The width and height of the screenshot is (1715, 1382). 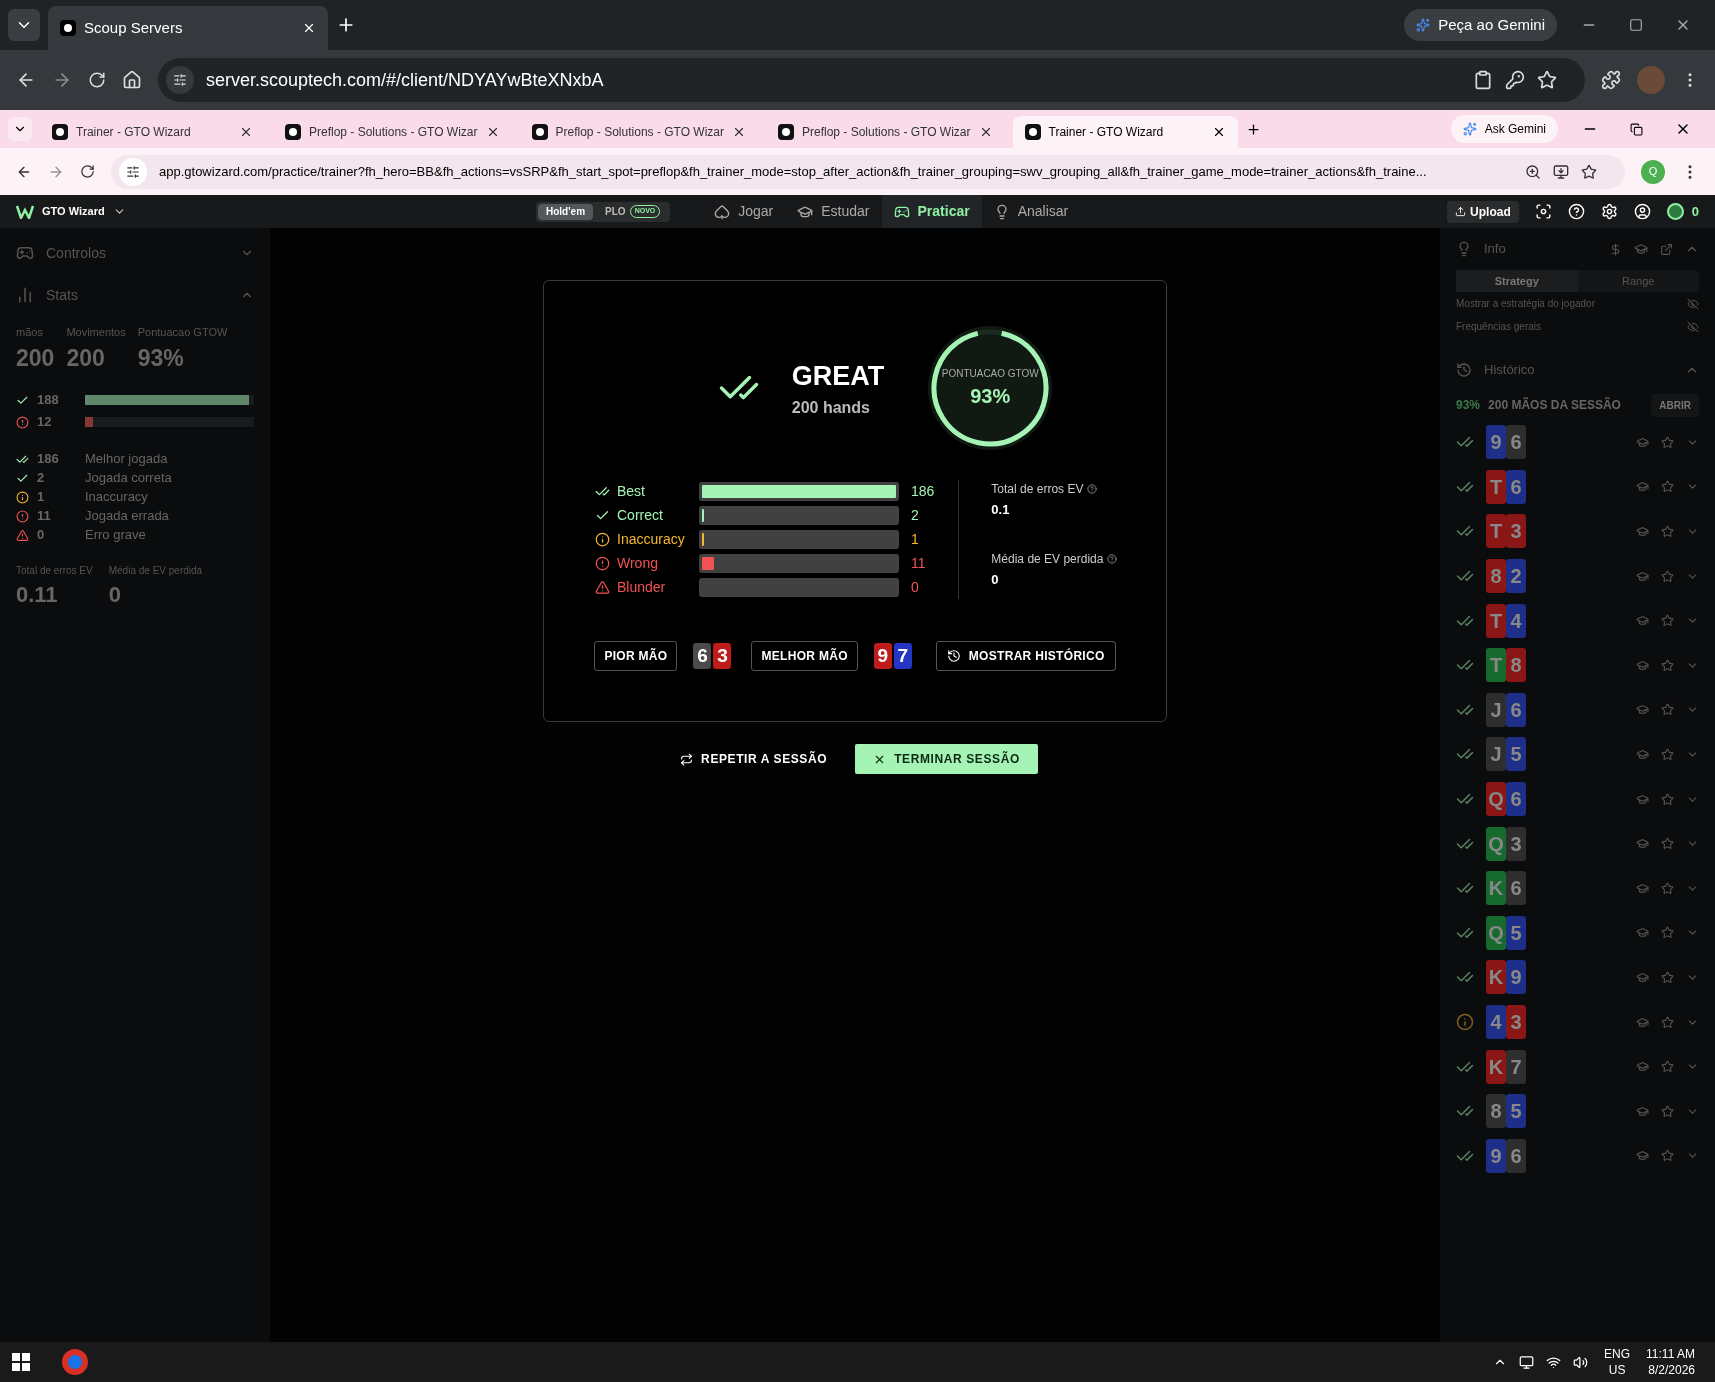 What do you see at coordinates (1577, 888) in the screenshot?
I see `history-row: K 6` at bounding box center [1577, 888].